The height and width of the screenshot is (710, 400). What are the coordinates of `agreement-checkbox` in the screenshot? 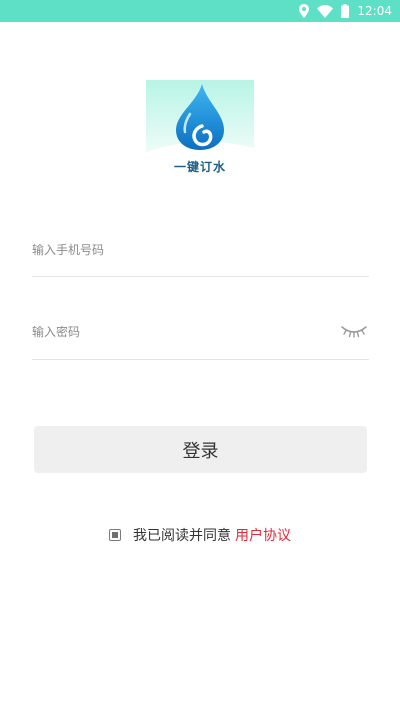 It's located at (115, 535).